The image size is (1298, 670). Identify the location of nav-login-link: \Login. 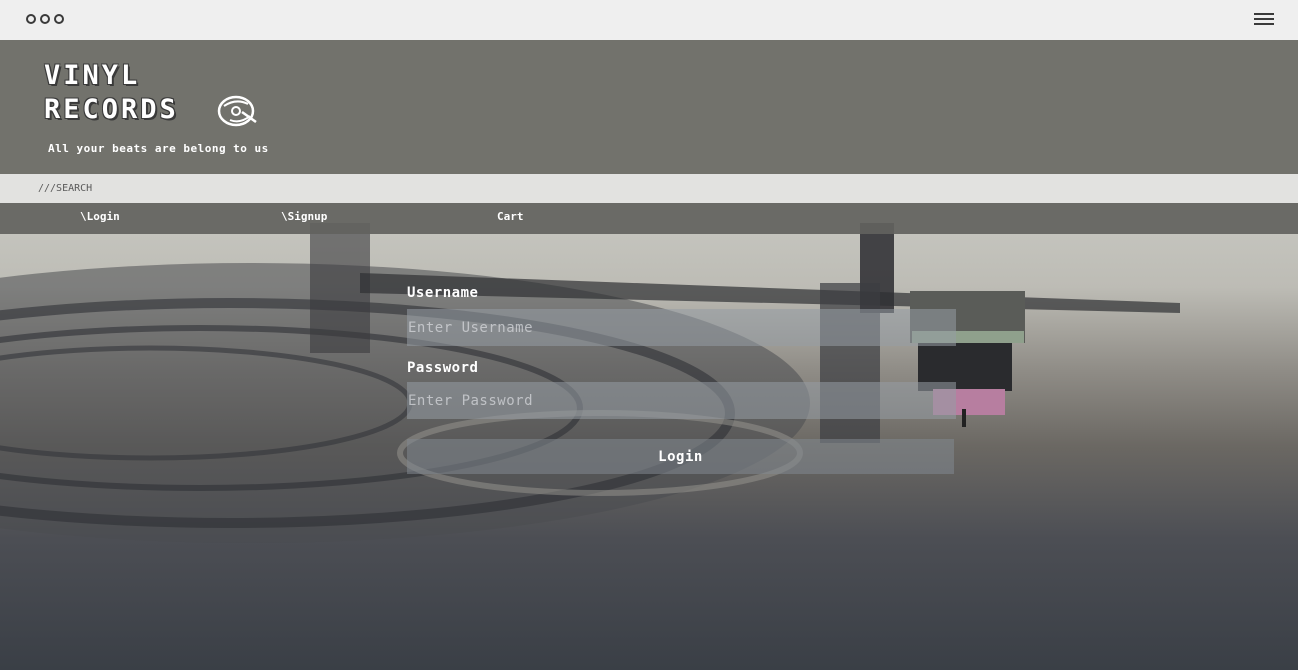
(100, 216).